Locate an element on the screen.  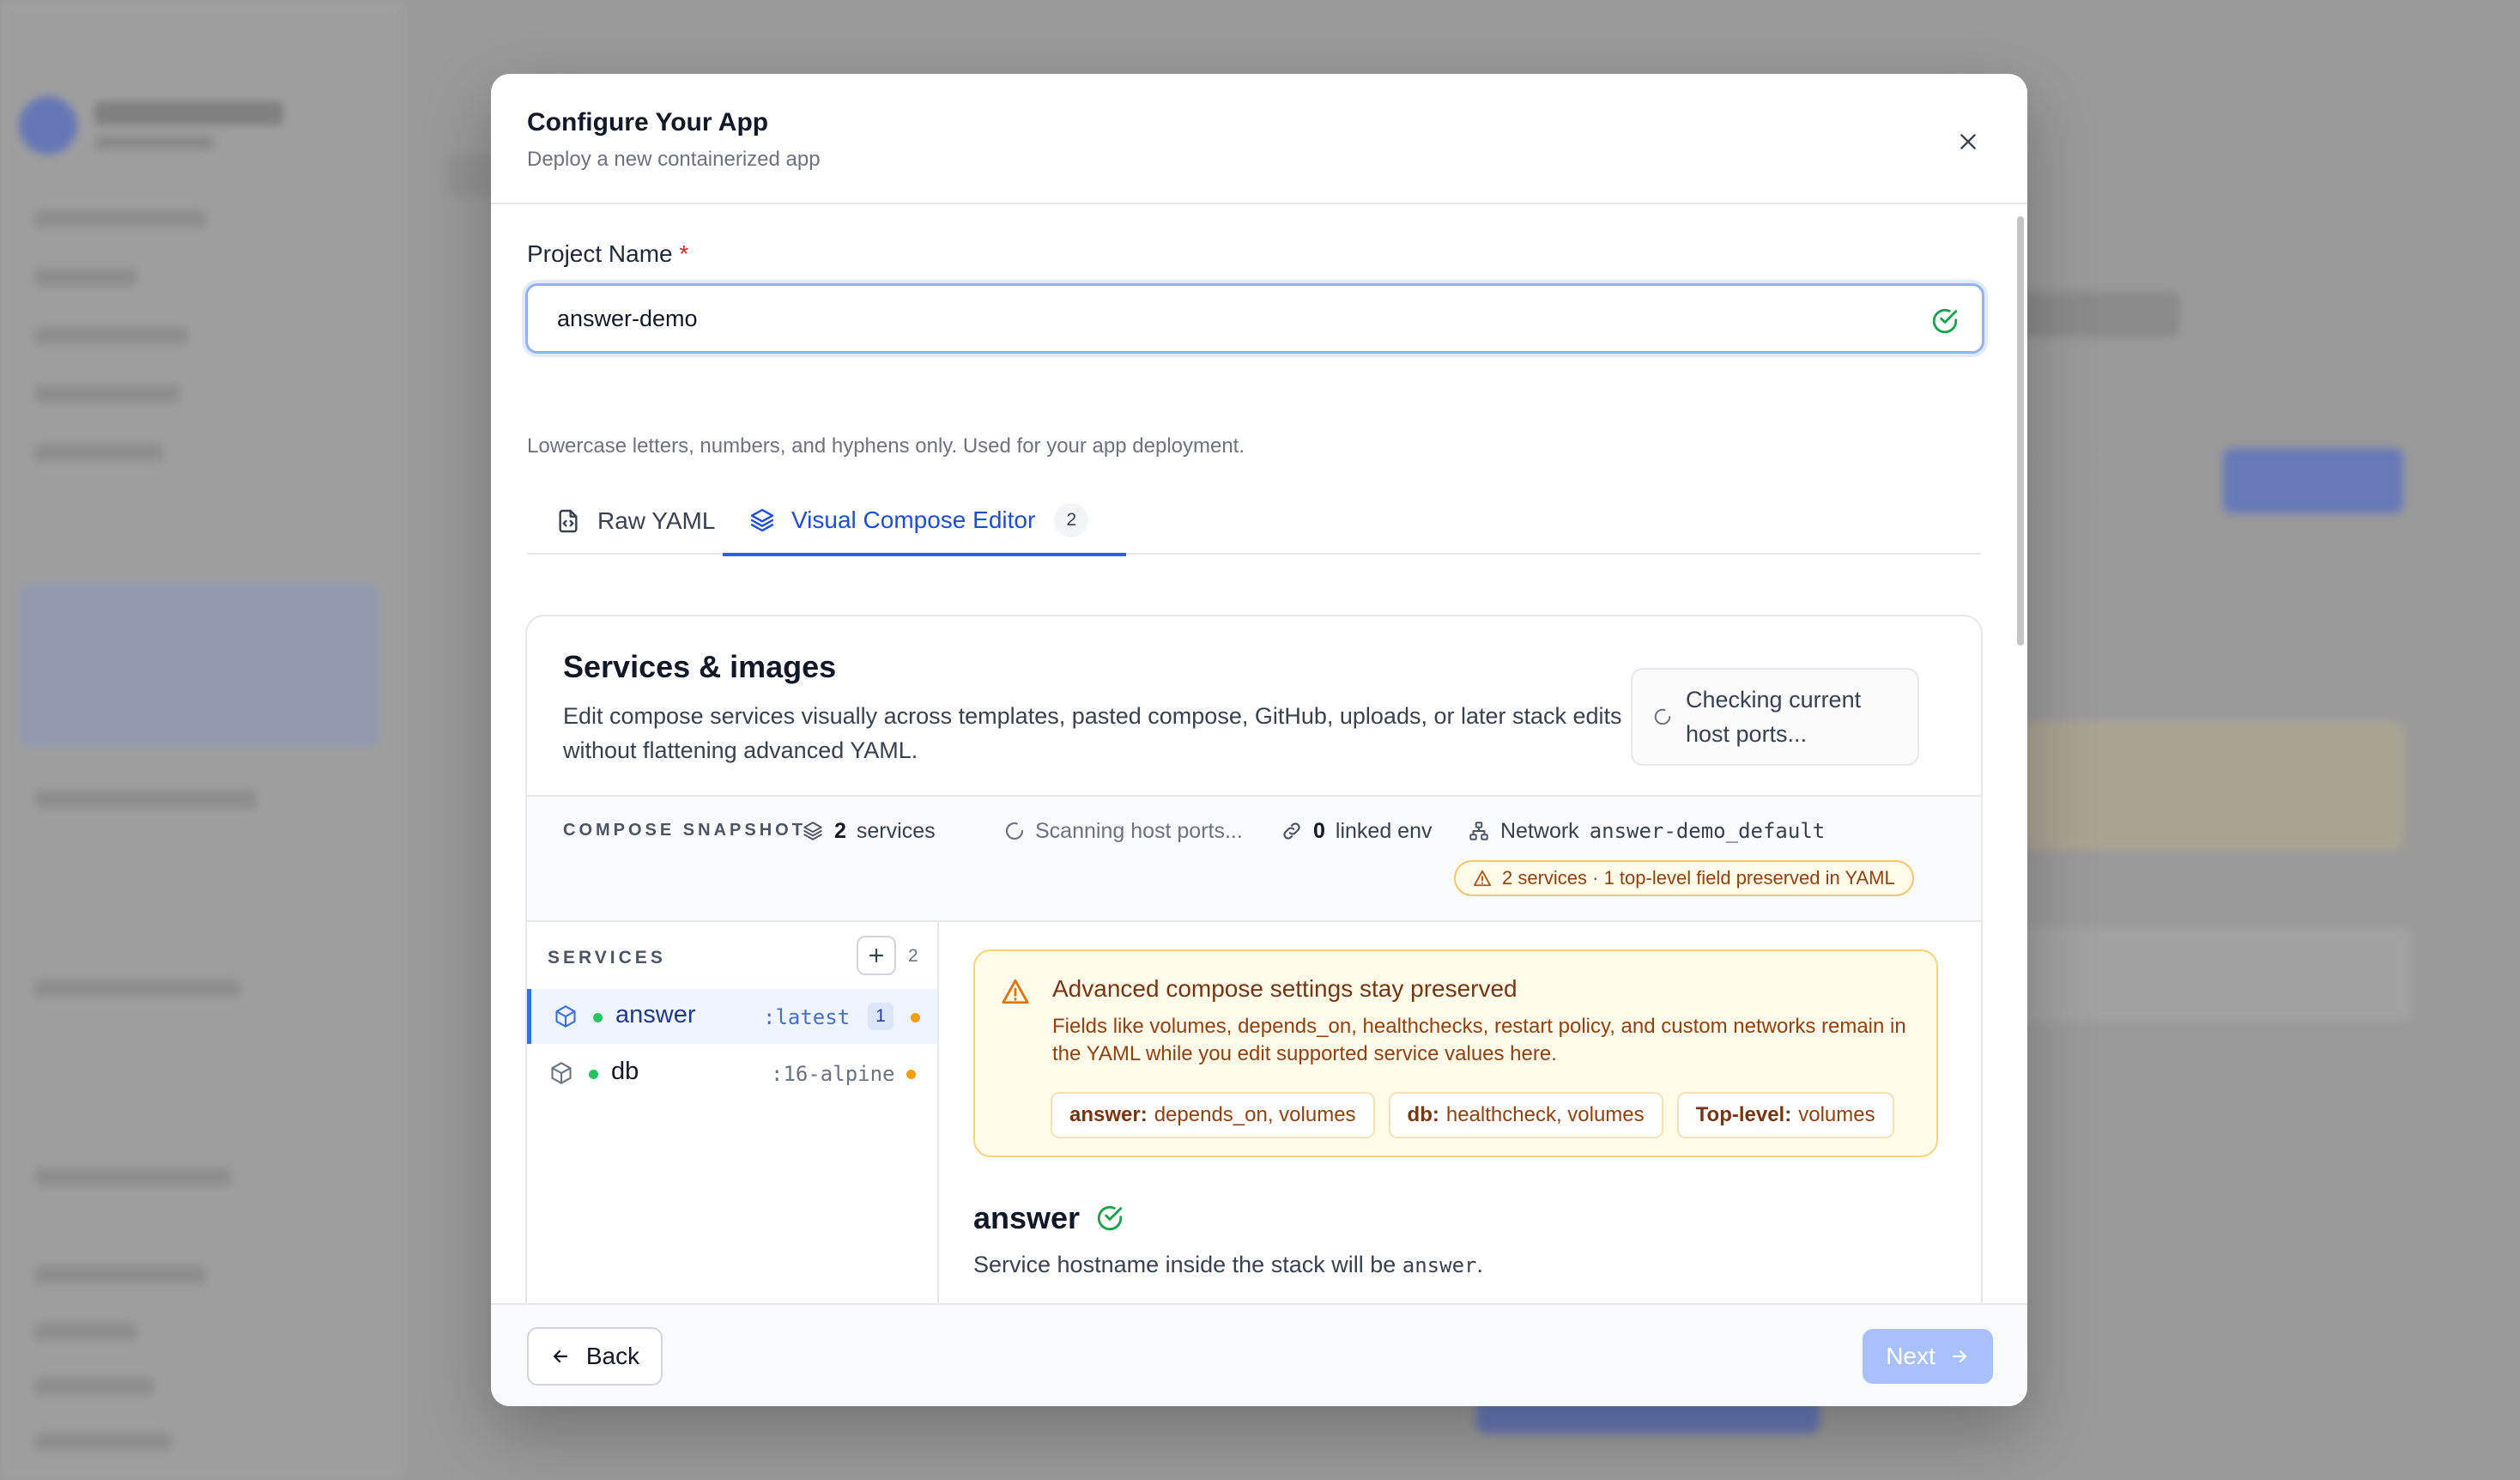
snapshot-services: 2 services is located at coordinates (869, 831).